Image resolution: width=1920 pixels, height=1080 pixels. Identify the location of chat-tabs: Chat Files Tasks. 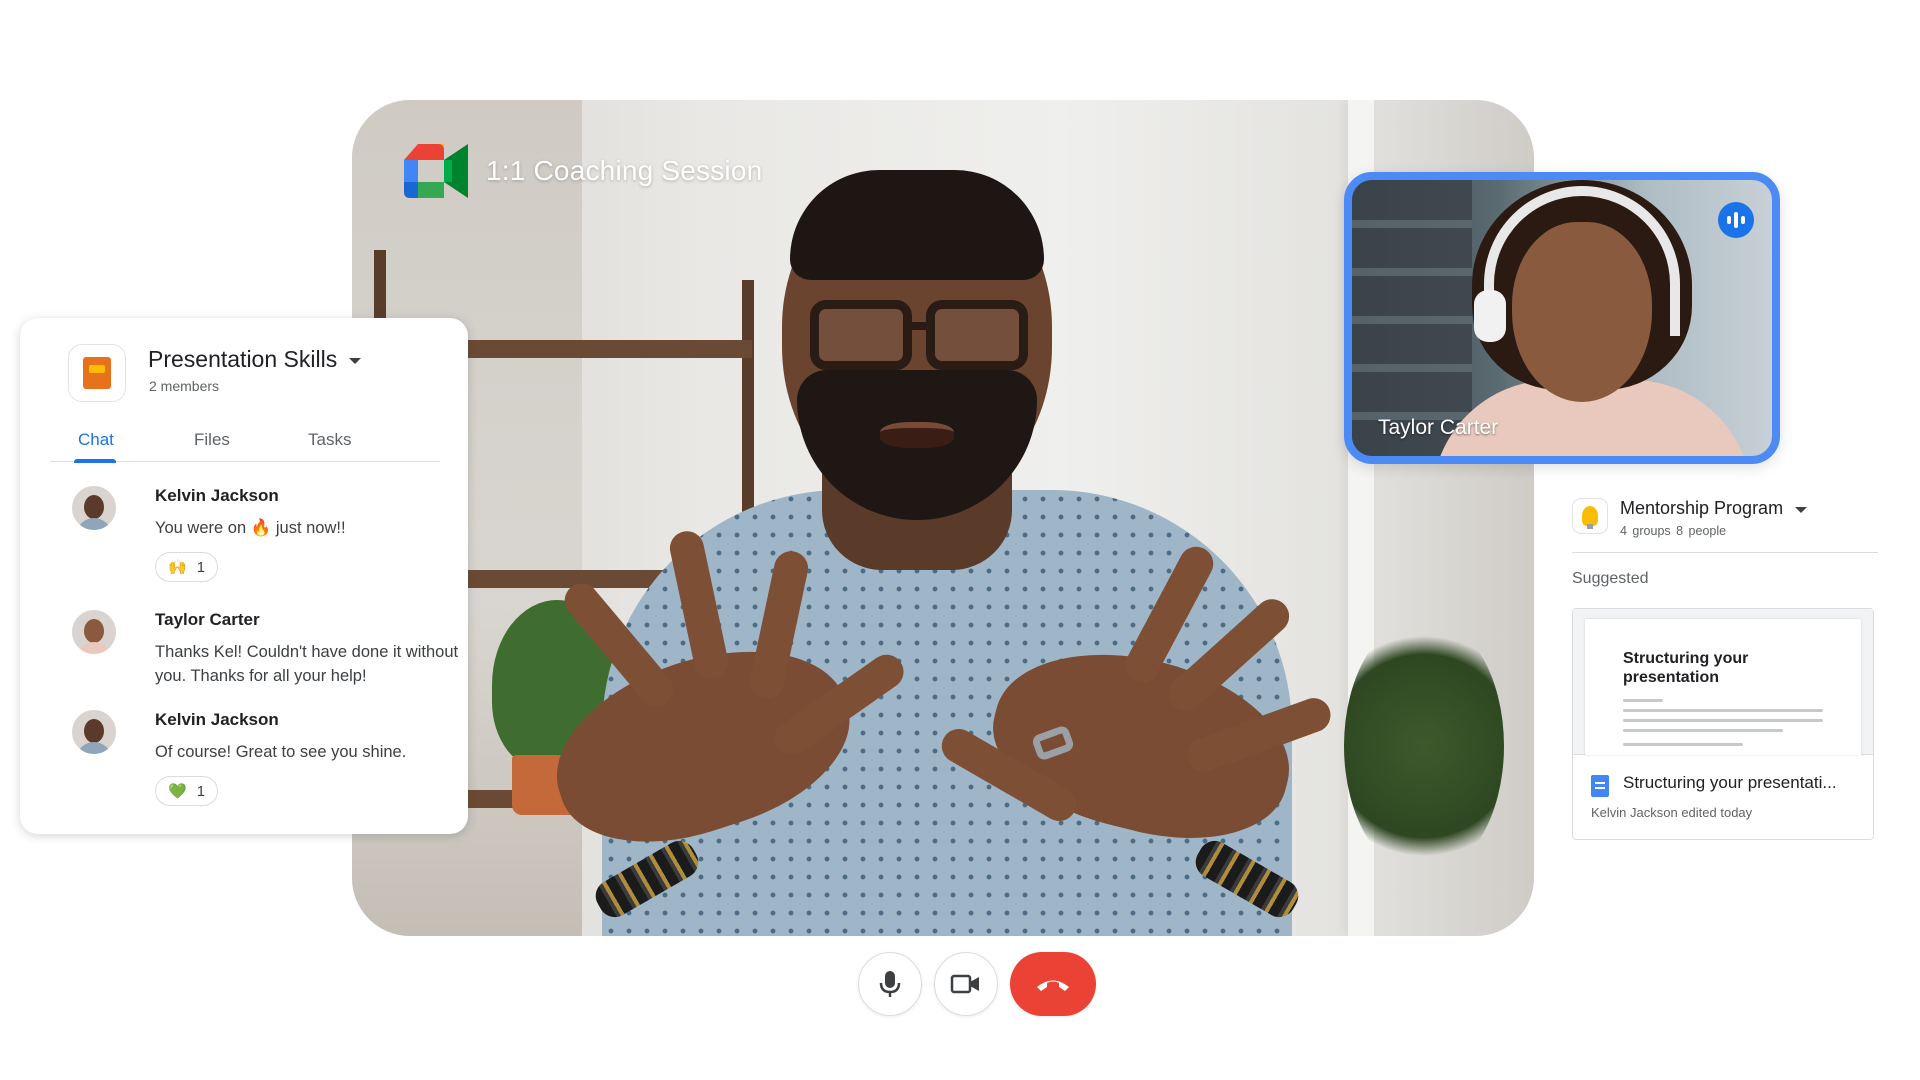
(245, 442).